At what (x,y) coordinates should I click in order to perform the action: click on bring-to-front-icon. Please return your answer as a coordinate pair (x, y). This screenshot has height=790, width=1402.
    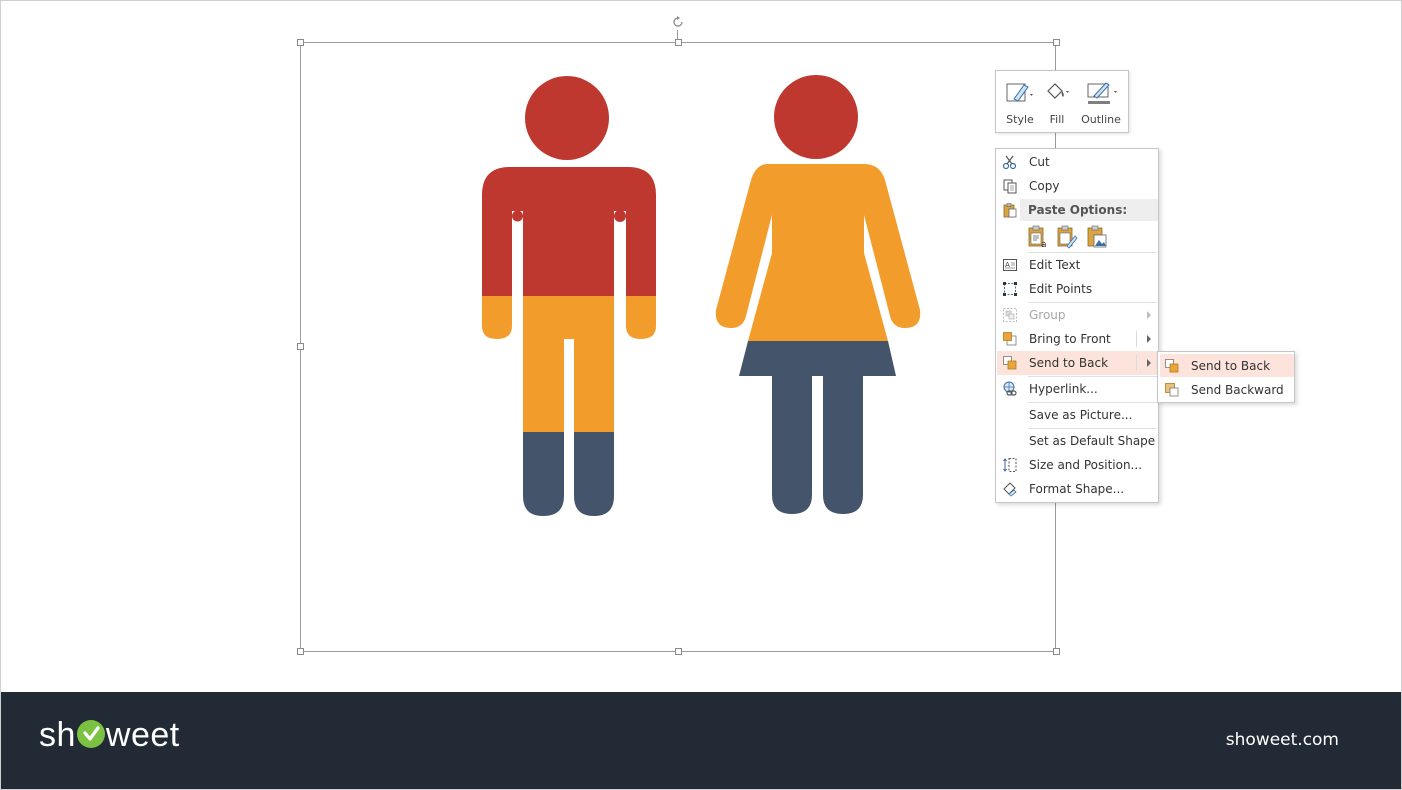
    Looking at the image, I should click on (1010, 339).